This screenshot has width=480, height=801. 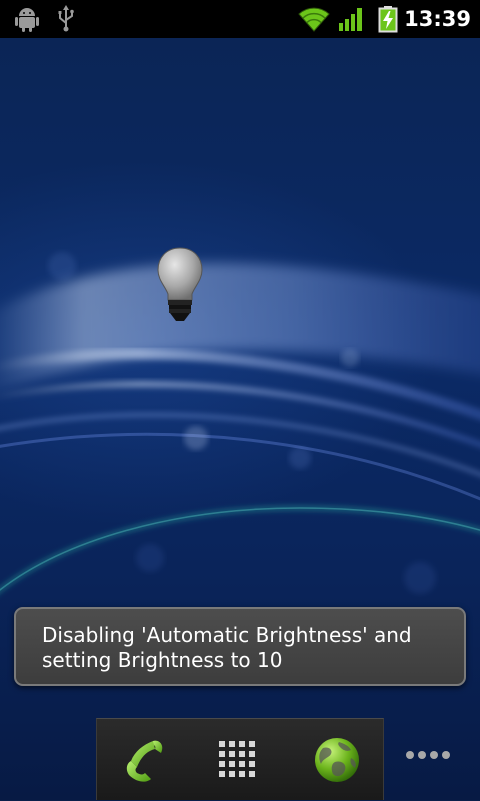 I want to click on app-drawer-icon, so click(x=237, y=759).